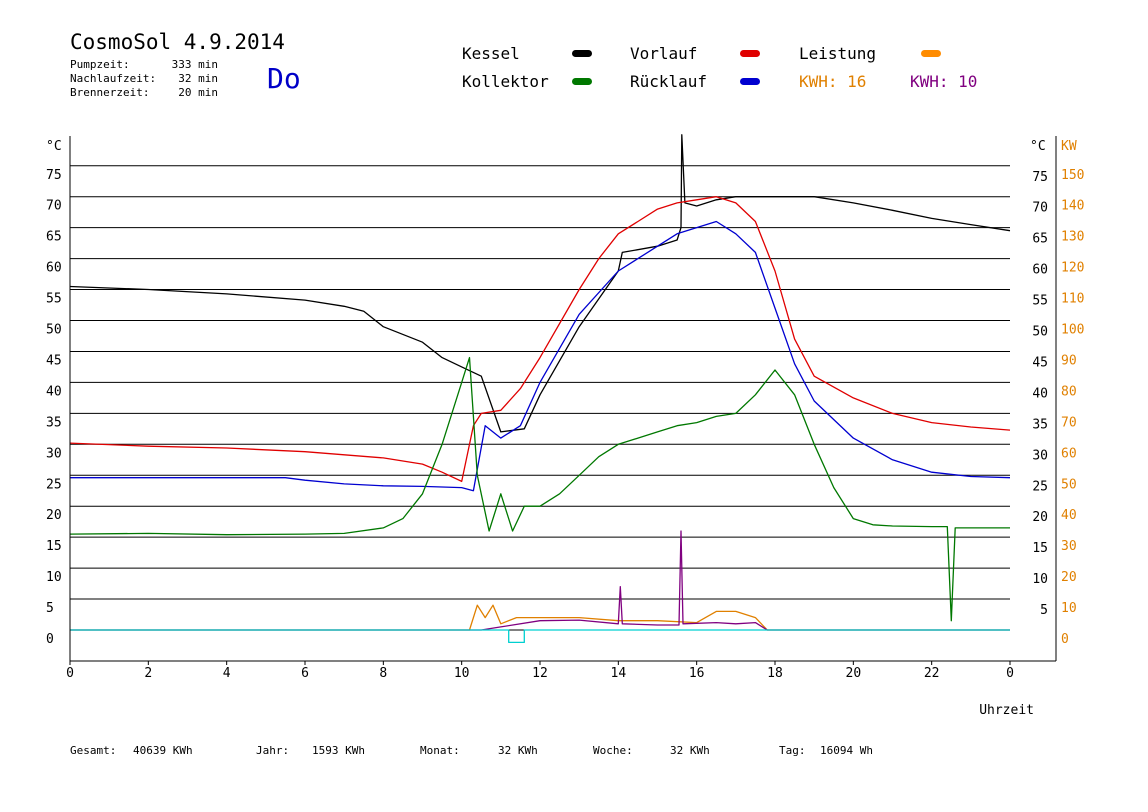  Describe the element at coordinates (54, 268) in the screenshot. I see `y-tick-left-60: 60` at that location.